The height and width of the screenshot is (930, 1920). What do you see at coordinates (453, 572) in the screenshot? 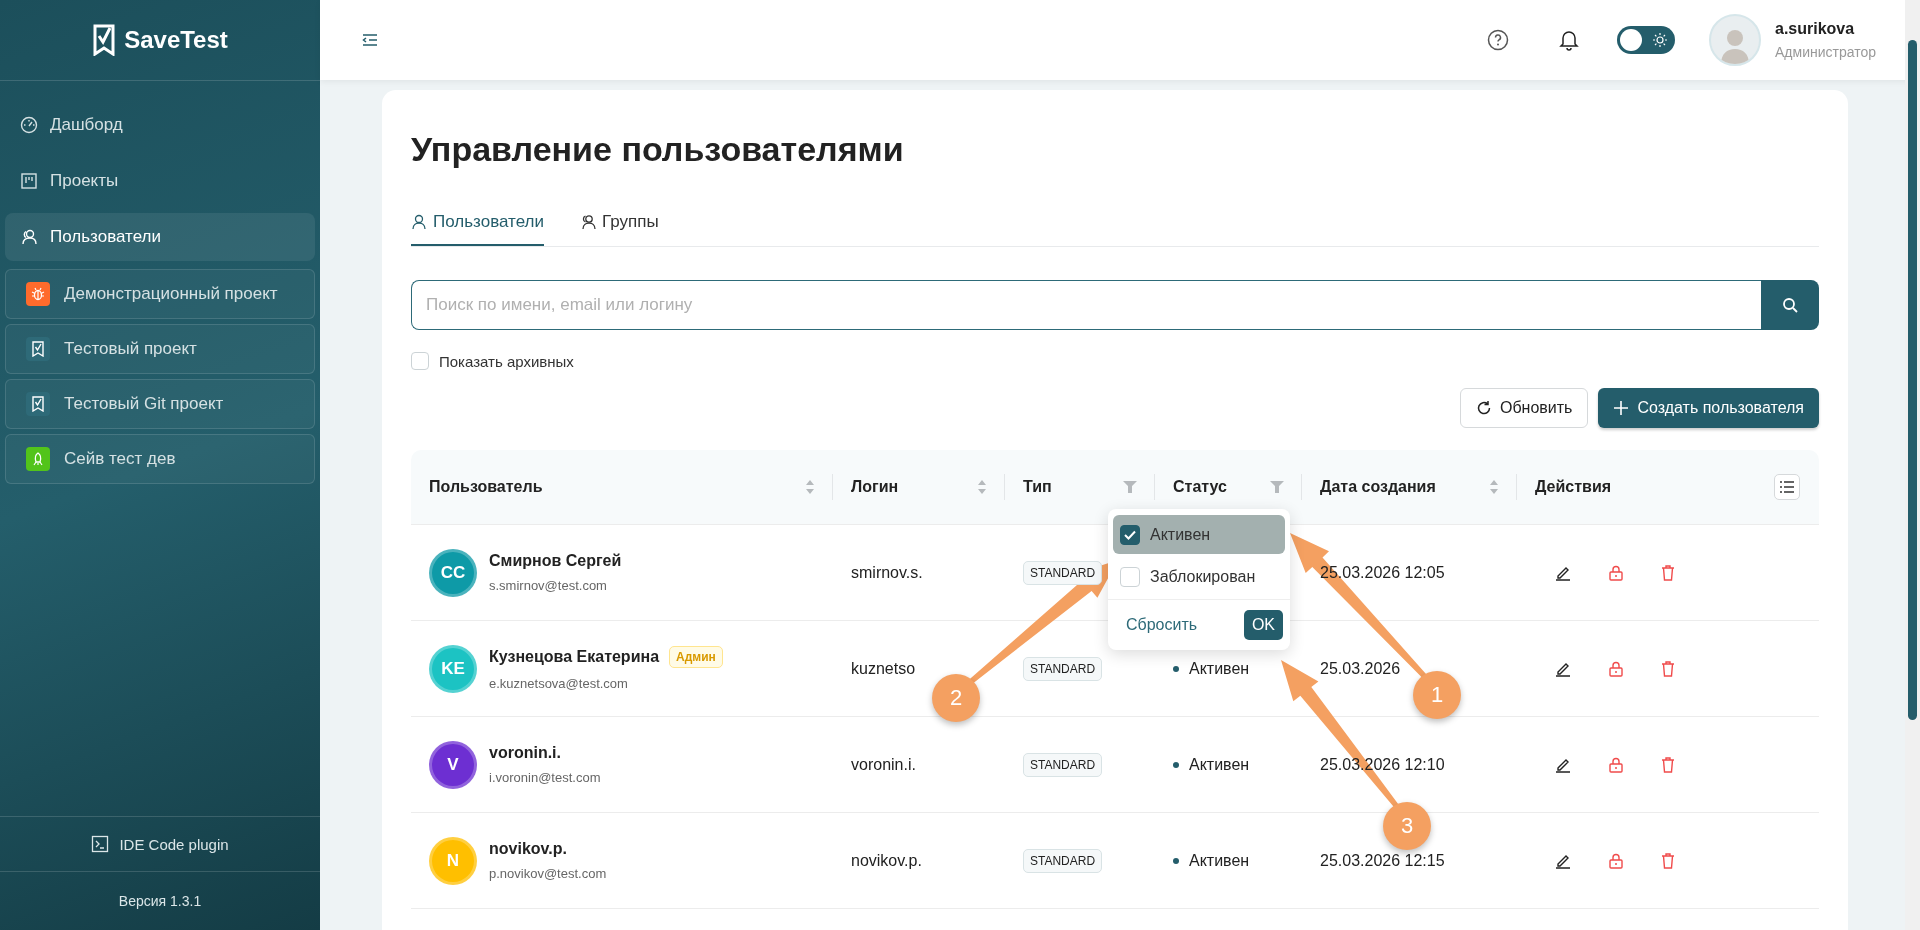
I see `user-avatar: CC` at bounding box center [453, 572].